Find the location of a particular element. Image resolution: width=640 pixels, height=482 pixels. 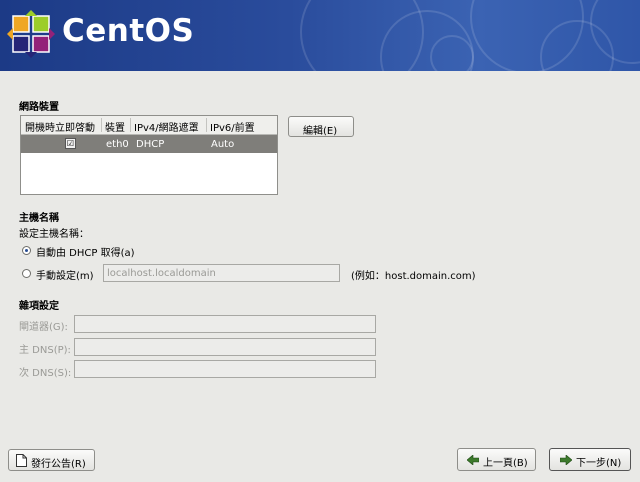

brand-name: CentOS is located at coordinates (128, 31).